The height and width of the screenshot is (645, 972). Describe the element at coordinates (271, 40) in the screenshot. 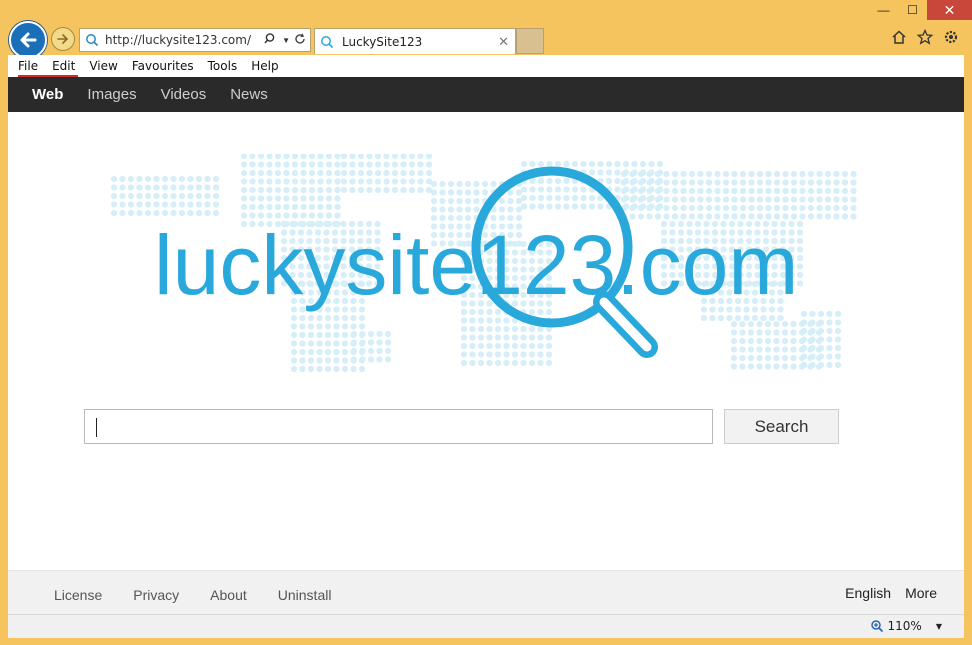

I see `search-dropdown-icon` at that location.